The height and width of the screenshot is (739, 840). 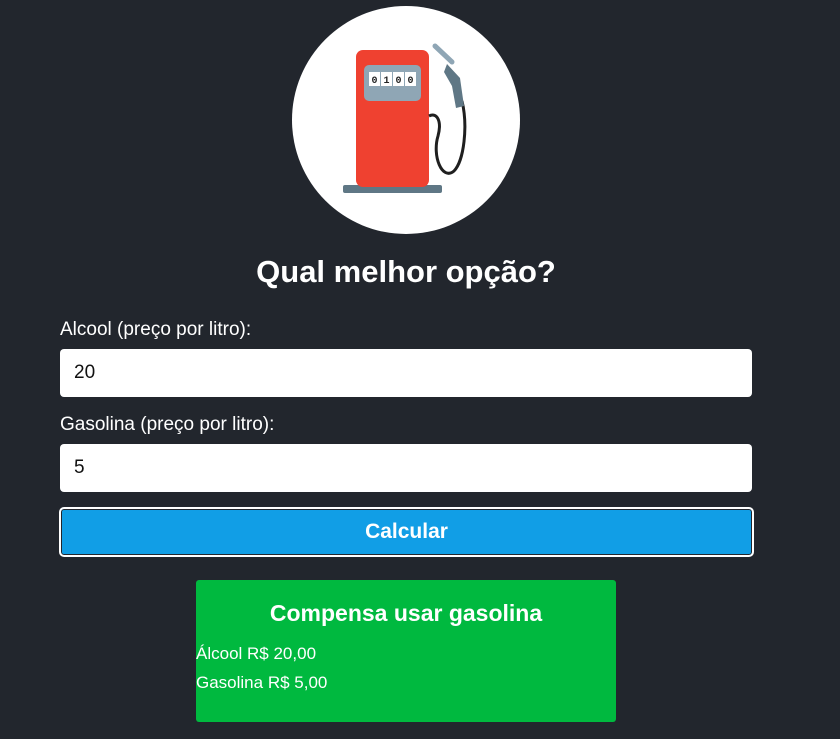 What do you see at coordinates (406, 373) in the screenshot?
I see `alcool-price-input` at bounding box center [406, 373].